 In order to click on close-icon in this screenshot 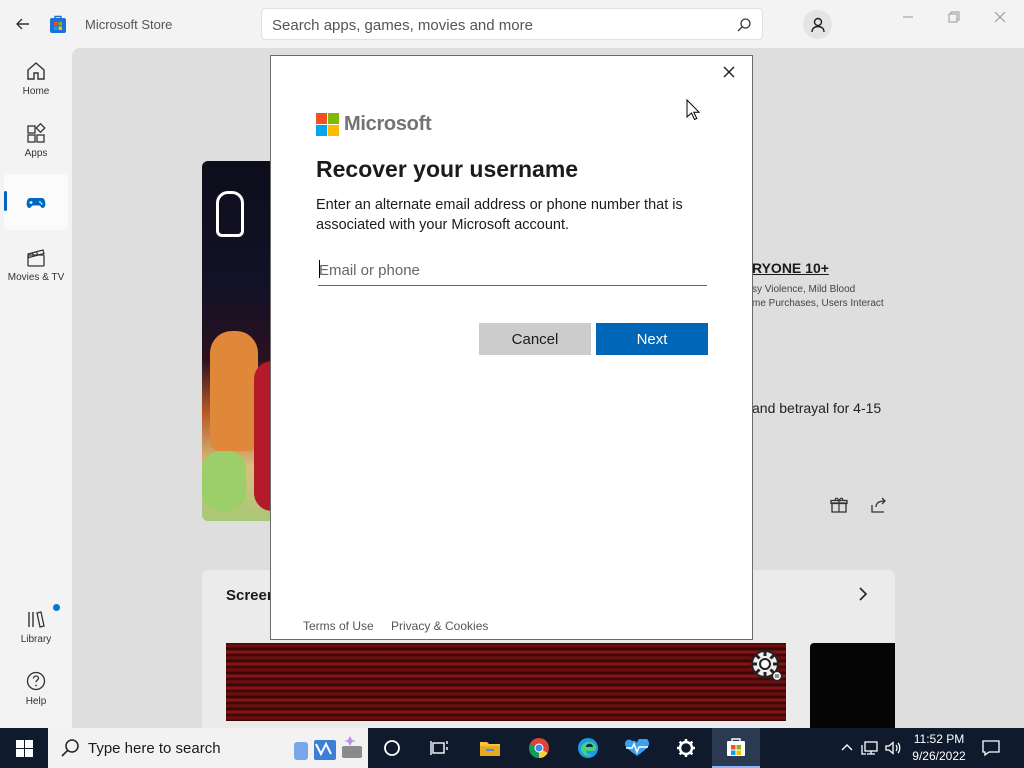, I will do `click(1000, 17)`.